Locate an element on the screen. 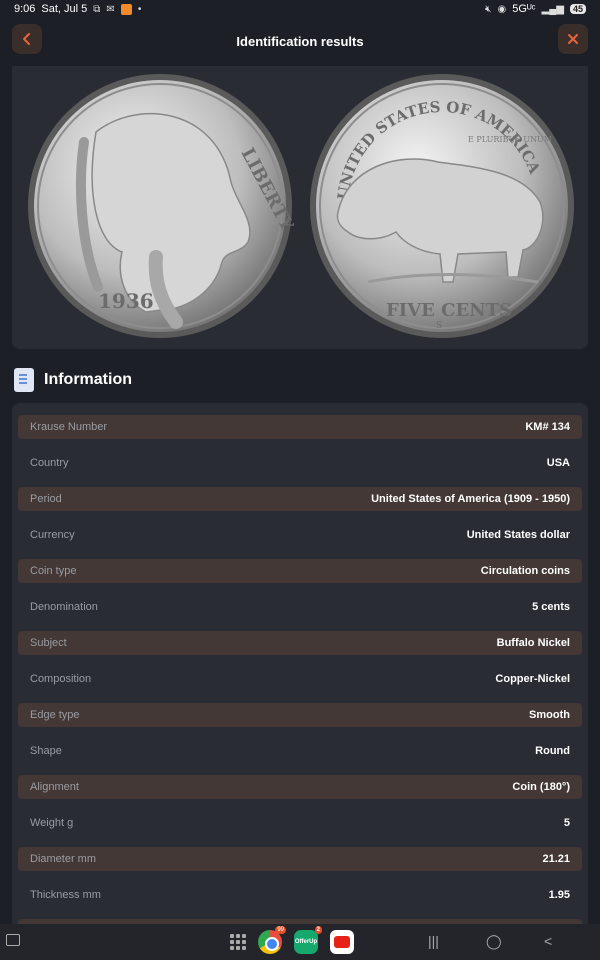  signal-icon: ▂▄▆ is located at coordinates (552, 9).